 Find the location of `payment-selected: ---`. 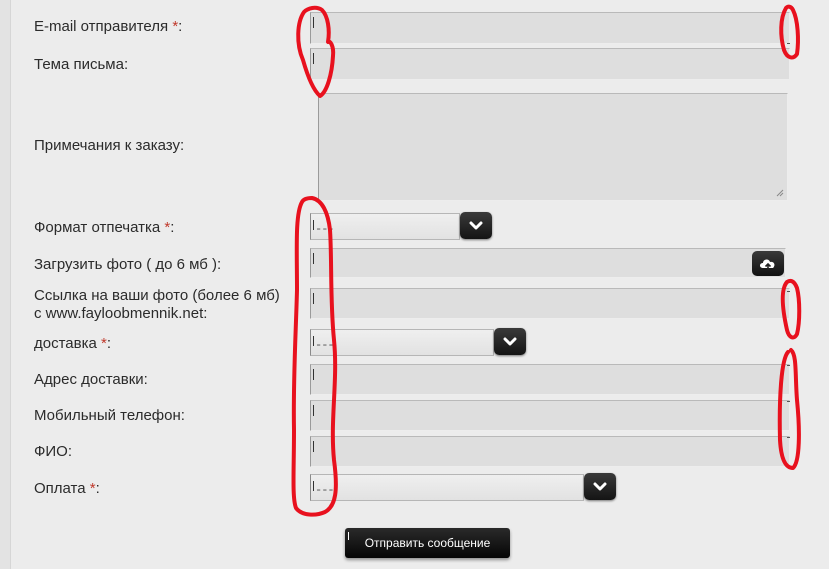

payment-selected: --- is located at coordinates (325, 490).